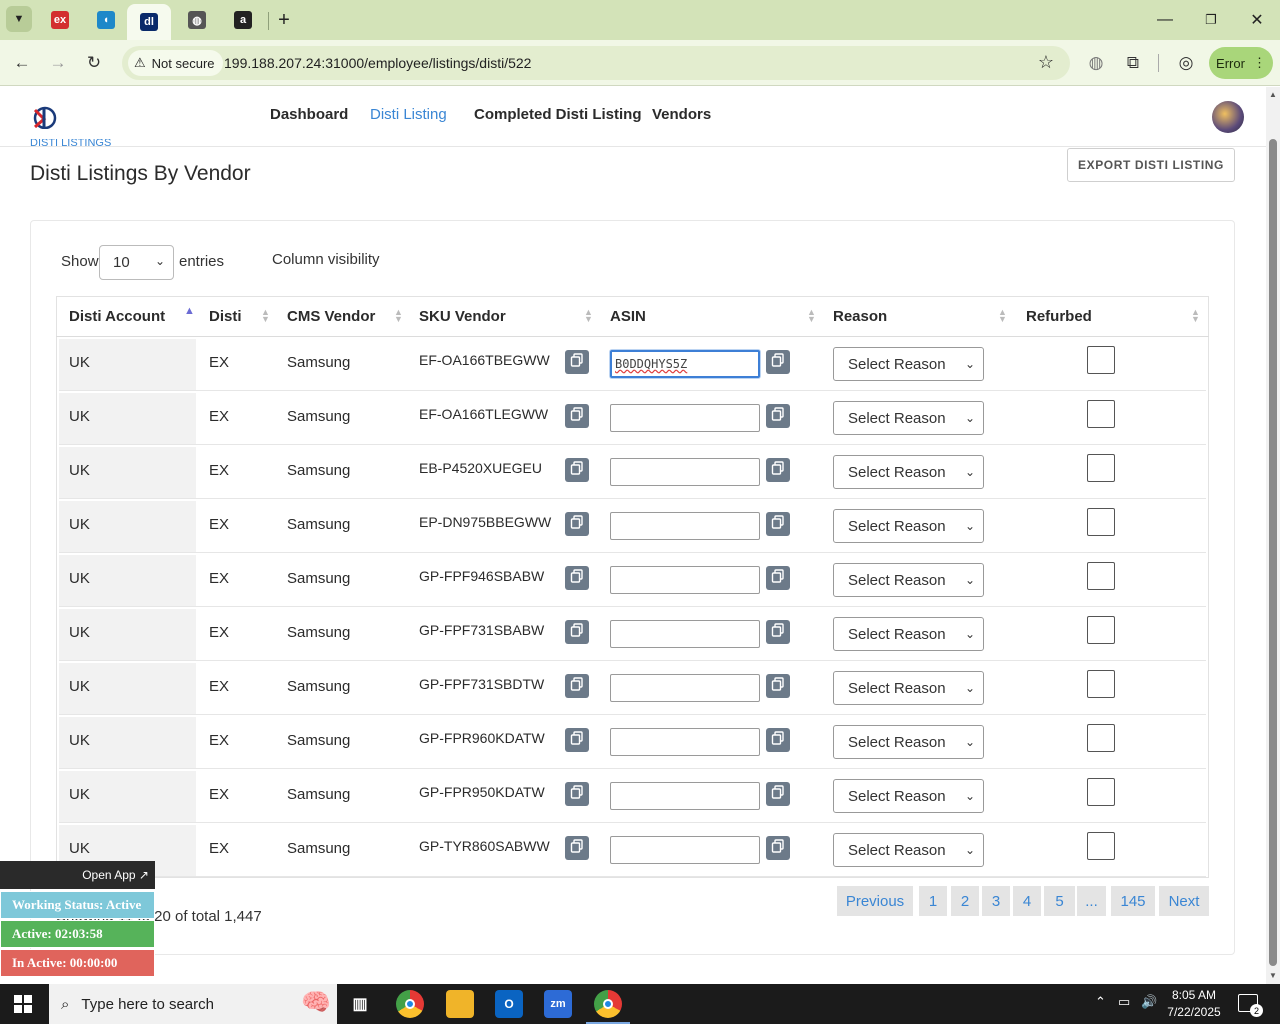 This screenshot has height=1024, width=1280. What do you see at coordinates (875, 901) in the screenshot?
I see `pagination-previous: Previous` at bounding box center [875, 901].